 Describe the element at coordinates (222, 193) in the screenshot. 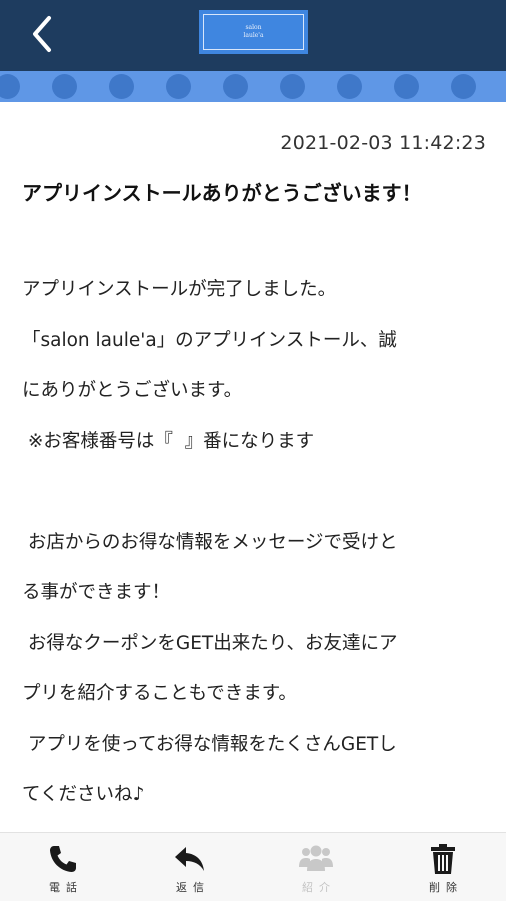

I see `message-title: アプリインストールありがとうございます！` at that location.